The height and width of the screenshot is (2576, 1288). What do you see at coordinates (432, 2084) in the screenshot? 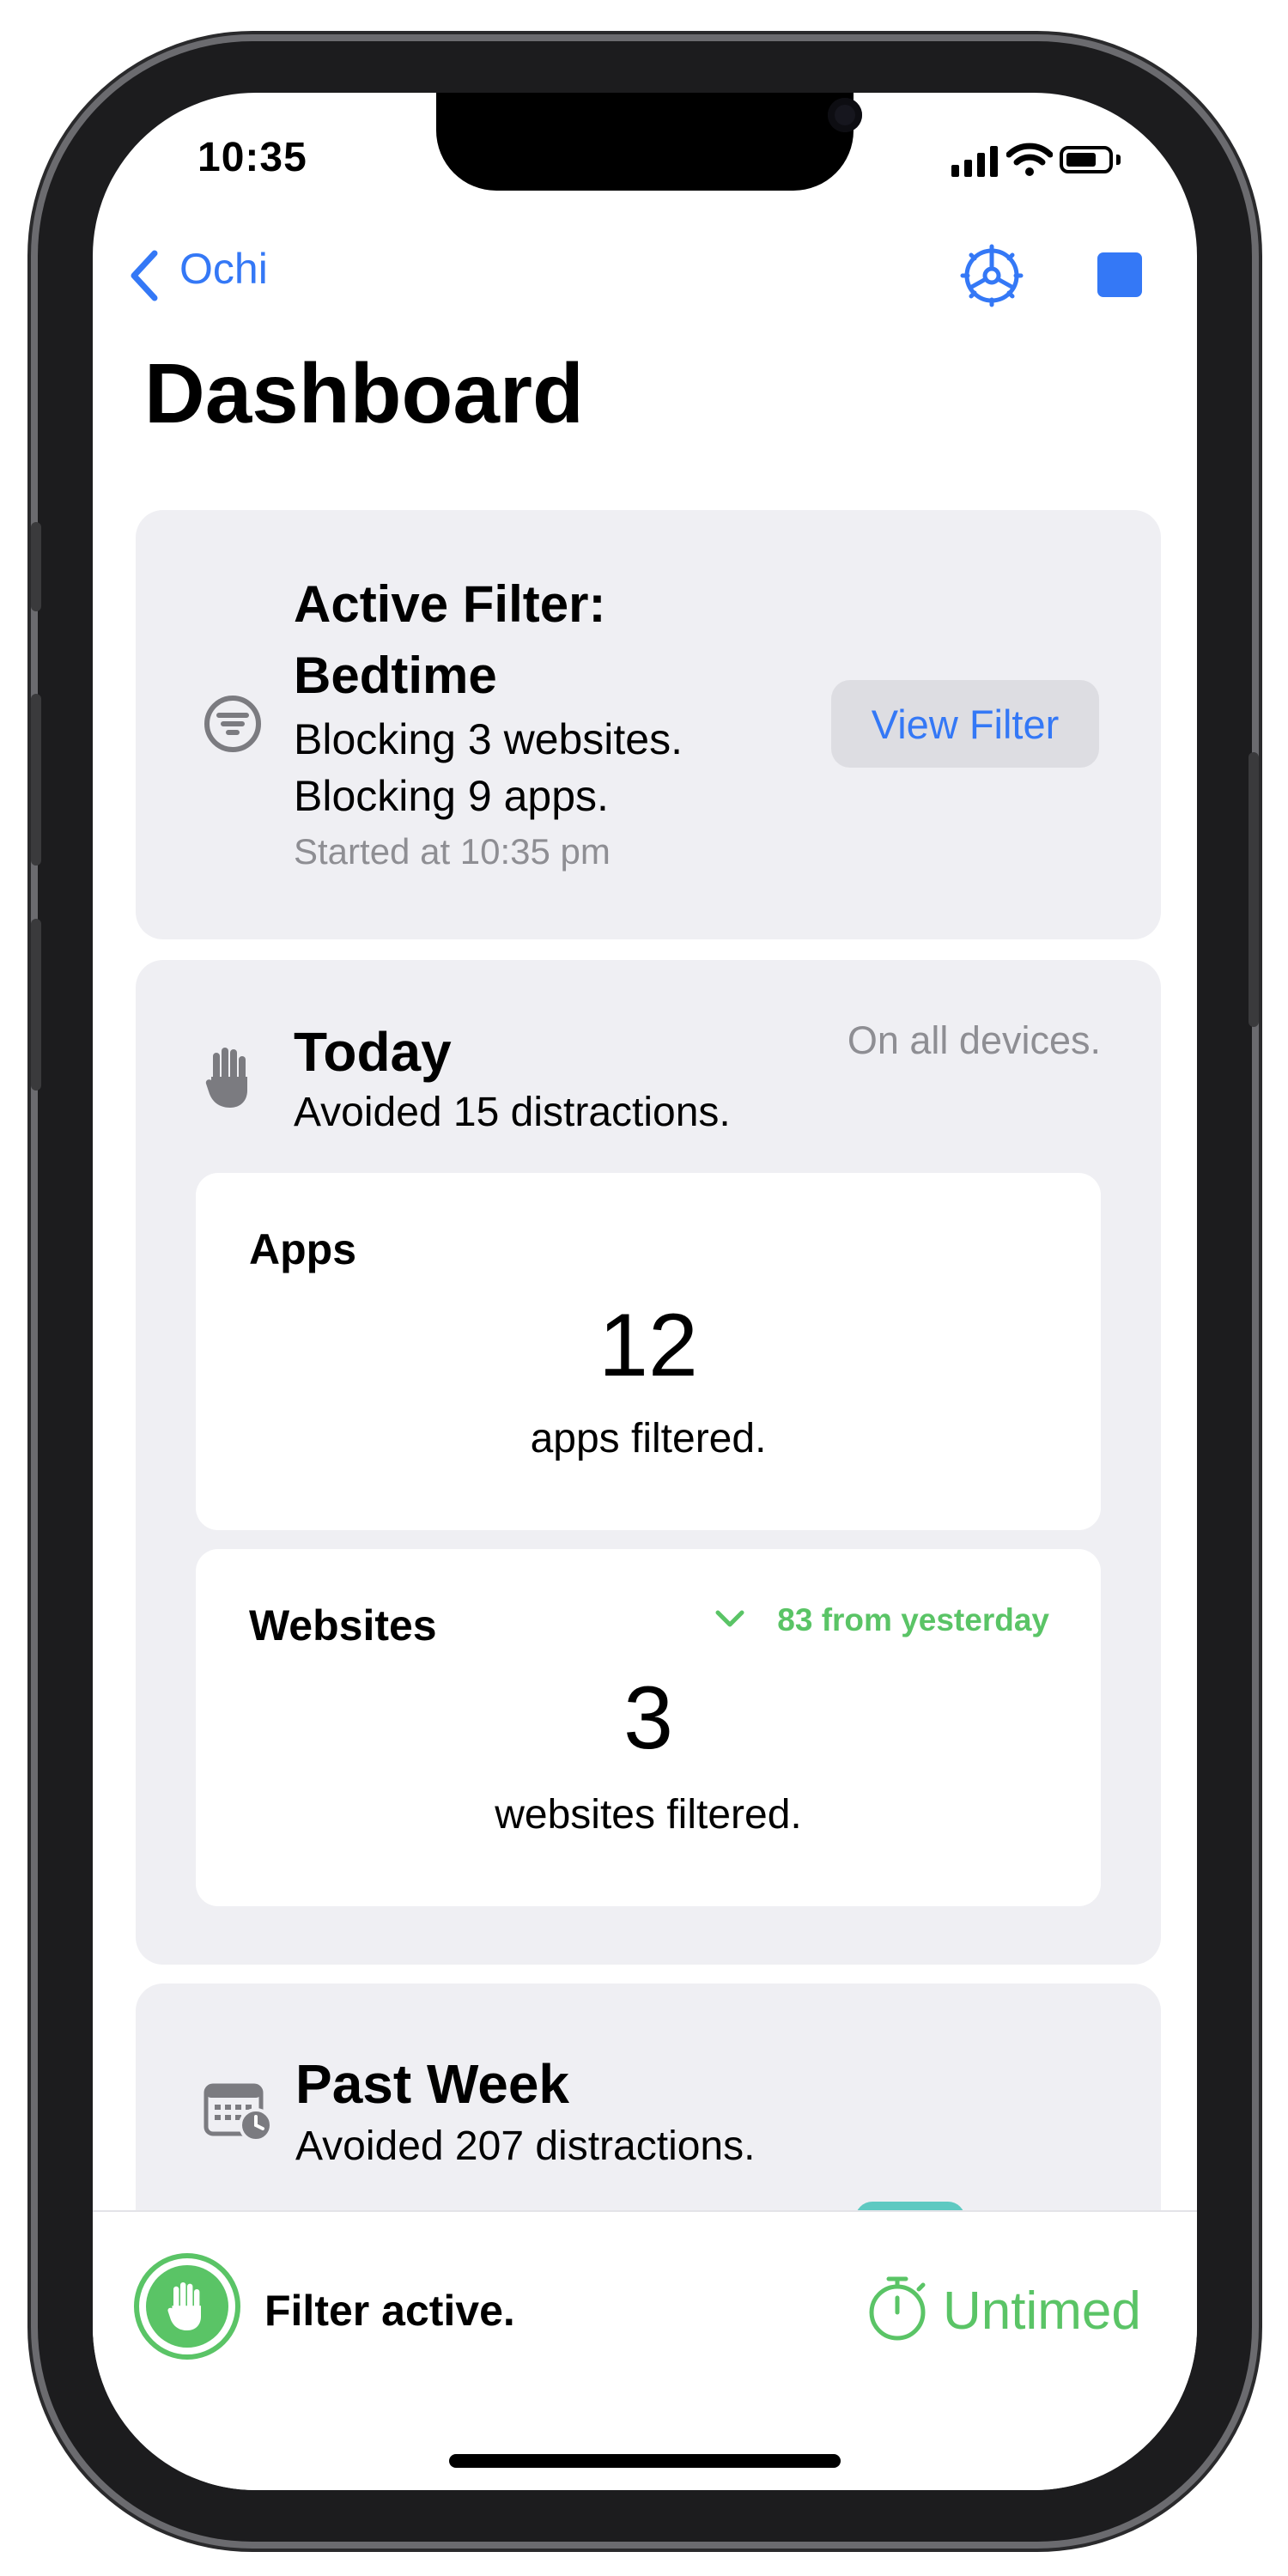
I see `past-week-title: Past Week` at bounding box center [432, 2084].